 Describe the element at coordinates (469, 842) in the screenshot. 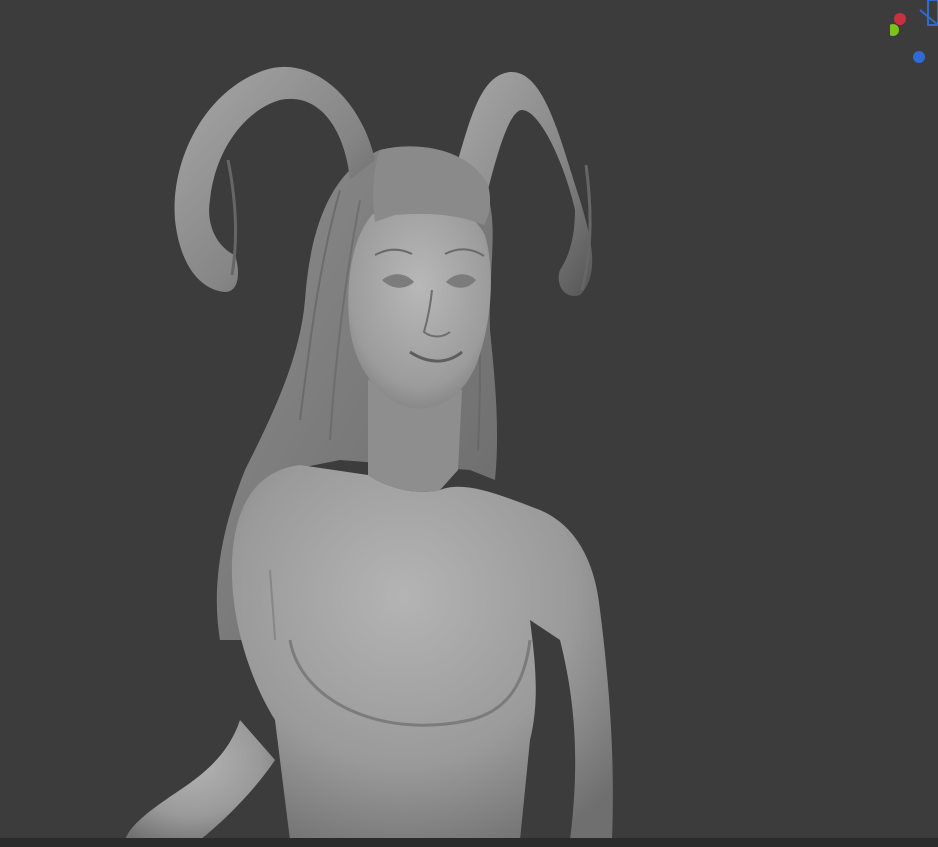

I see `viewport-bottom-bar` at that location.